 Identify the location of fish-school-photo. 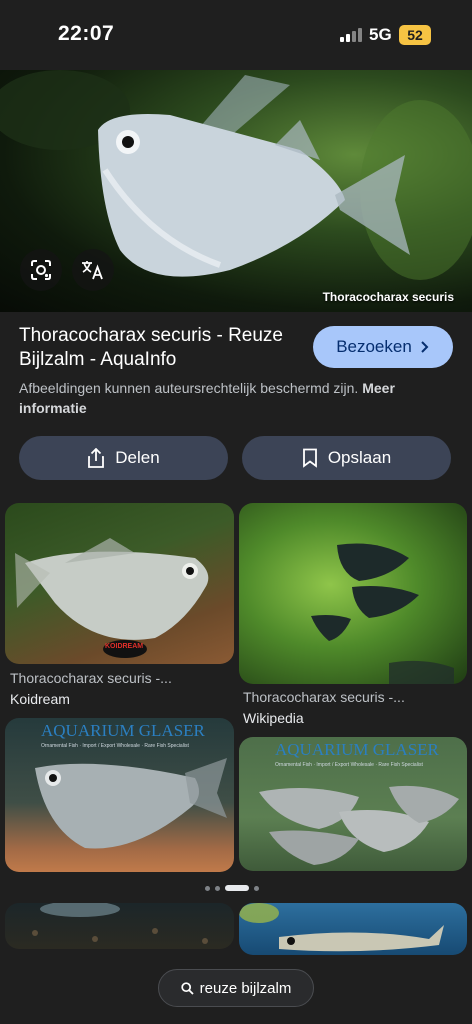
(382, 613).